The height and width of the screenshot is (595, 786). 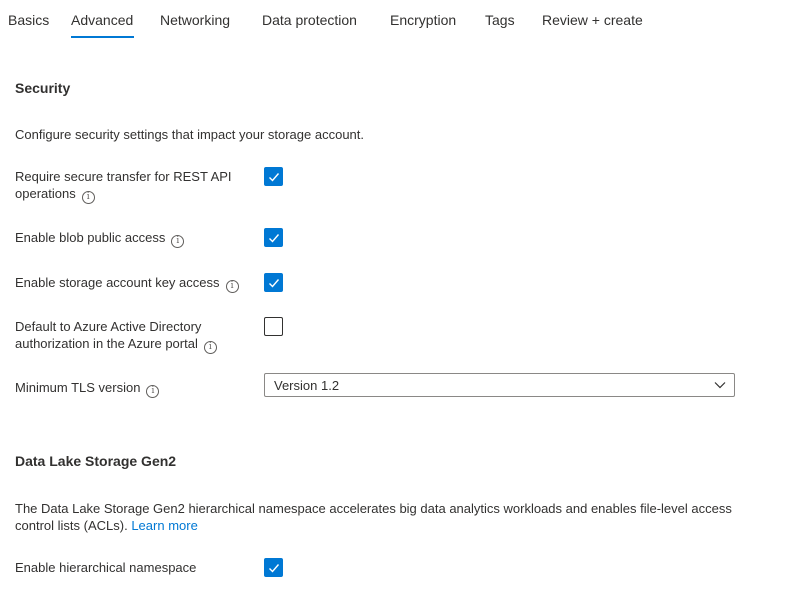 I want to click on account-key-access-label: Enable storage account key access i, so click(x=127, y=283).